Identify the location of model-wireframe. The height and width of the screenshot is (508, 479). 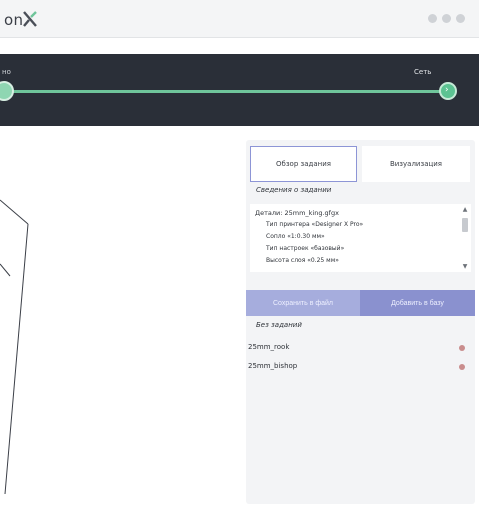
(14, 347).